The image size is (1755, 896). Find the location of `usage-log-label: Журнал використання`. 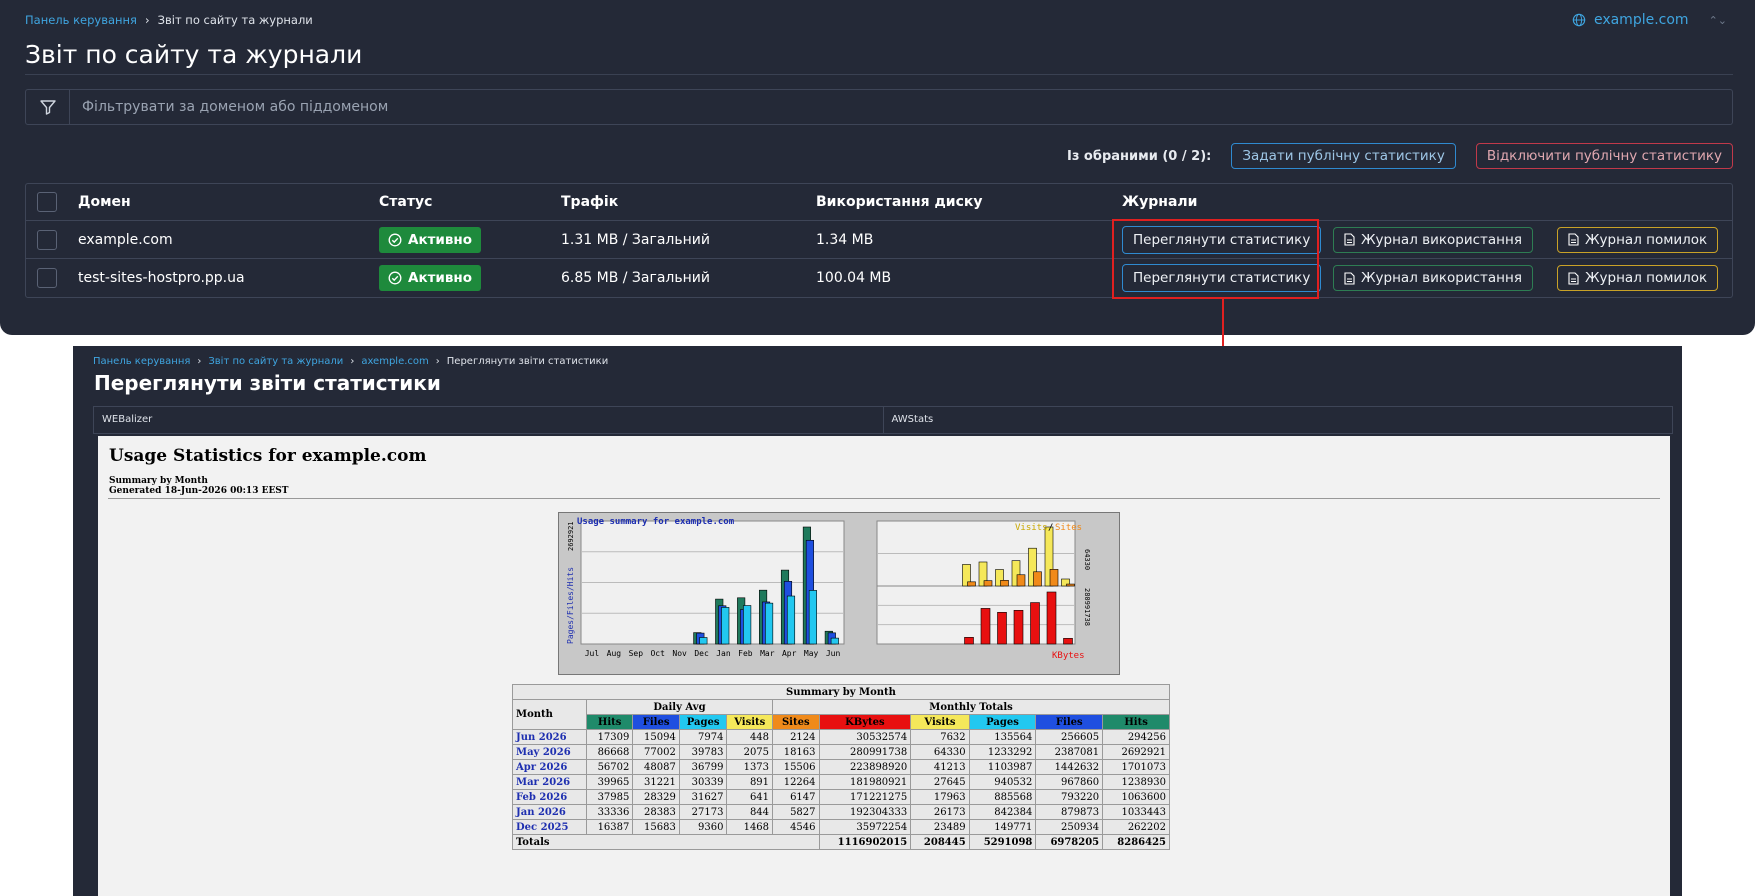

usage-log-label: Журнал використання is located at coordinates (1441, 239).